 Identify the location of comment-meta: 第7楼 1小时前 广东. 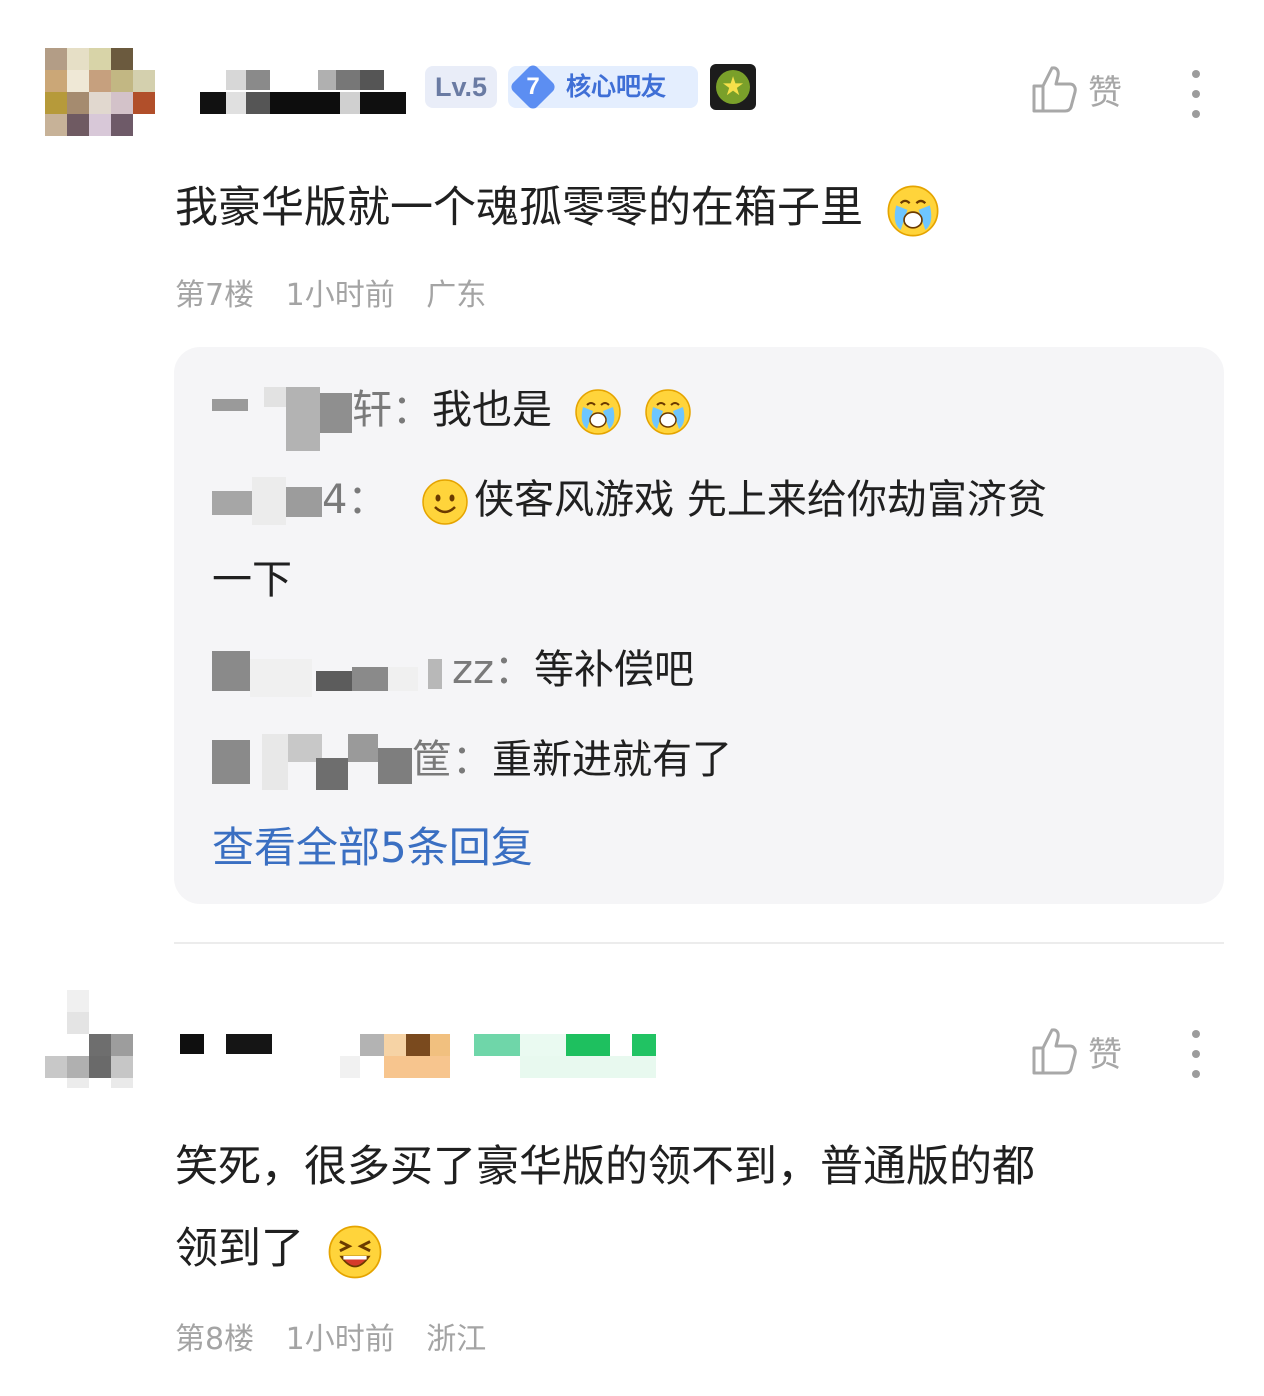
(341, 292).